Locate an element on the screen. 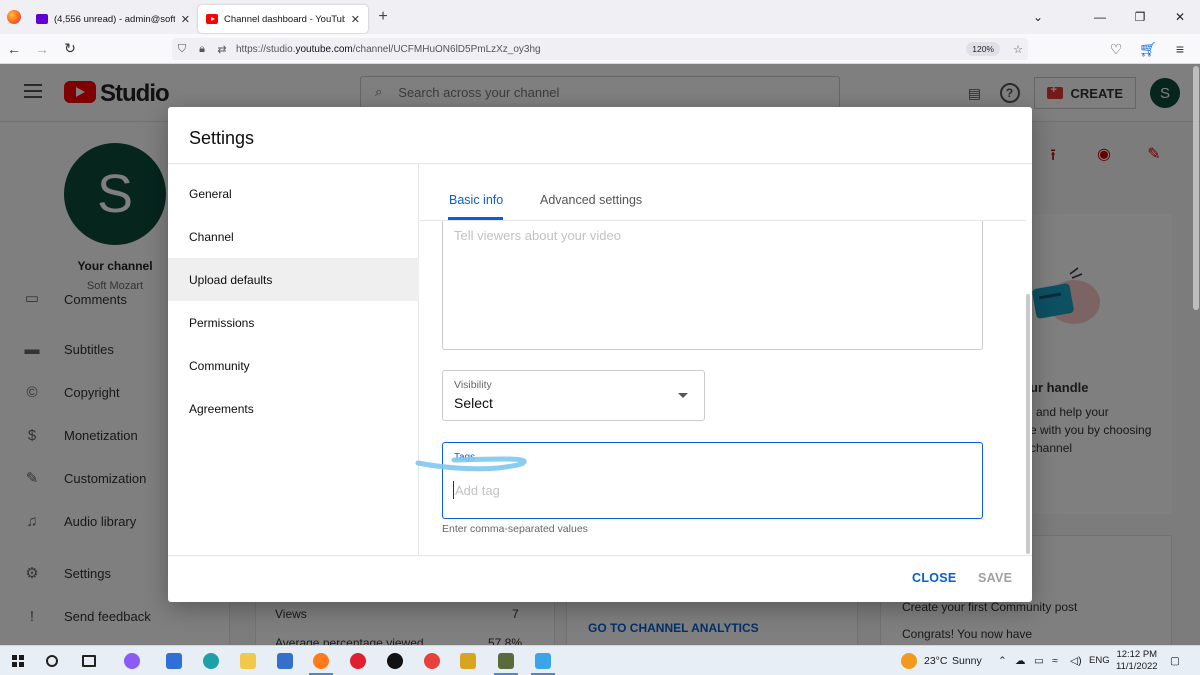 The height and width of the screenshot is (675, 1200). browser-tab-mail: (4,556 unread) - admin@softmoza ✕ is located at coordinates (113, 19).